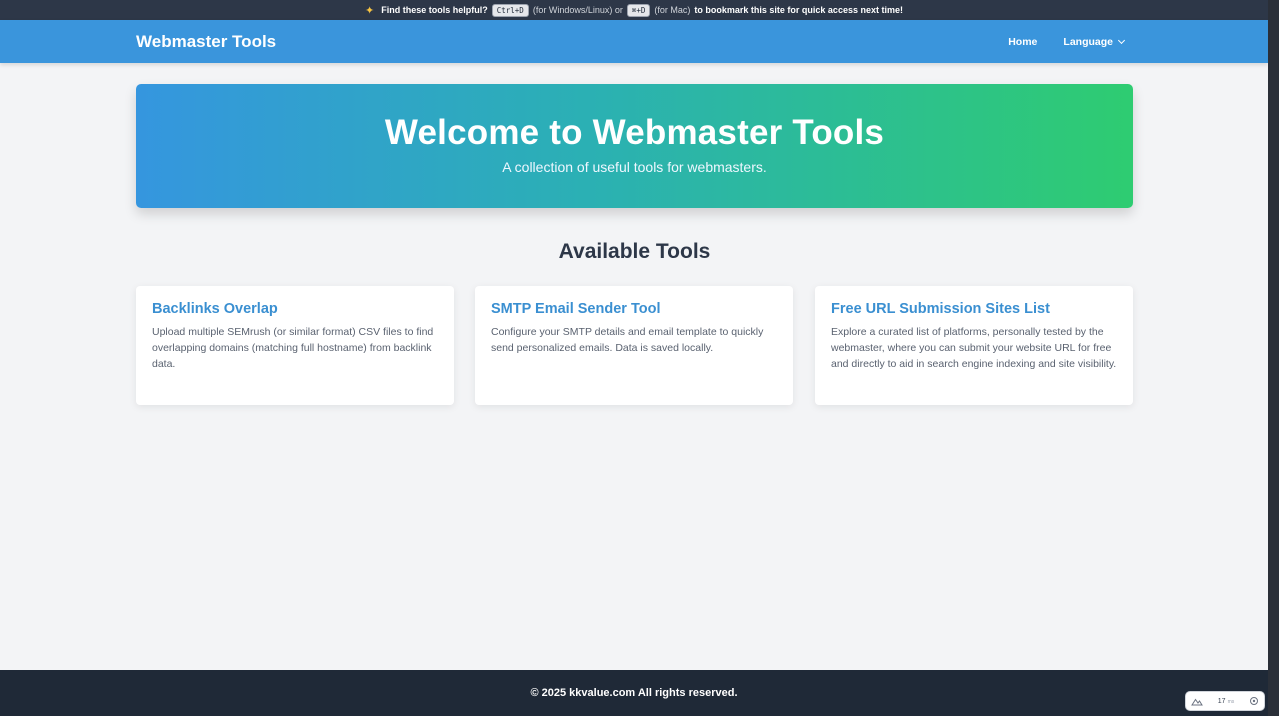 This screenshot has width=1279, height=716. I want to click on notice-windows-note: (for Windows/Linux) or, so click(577, 10).